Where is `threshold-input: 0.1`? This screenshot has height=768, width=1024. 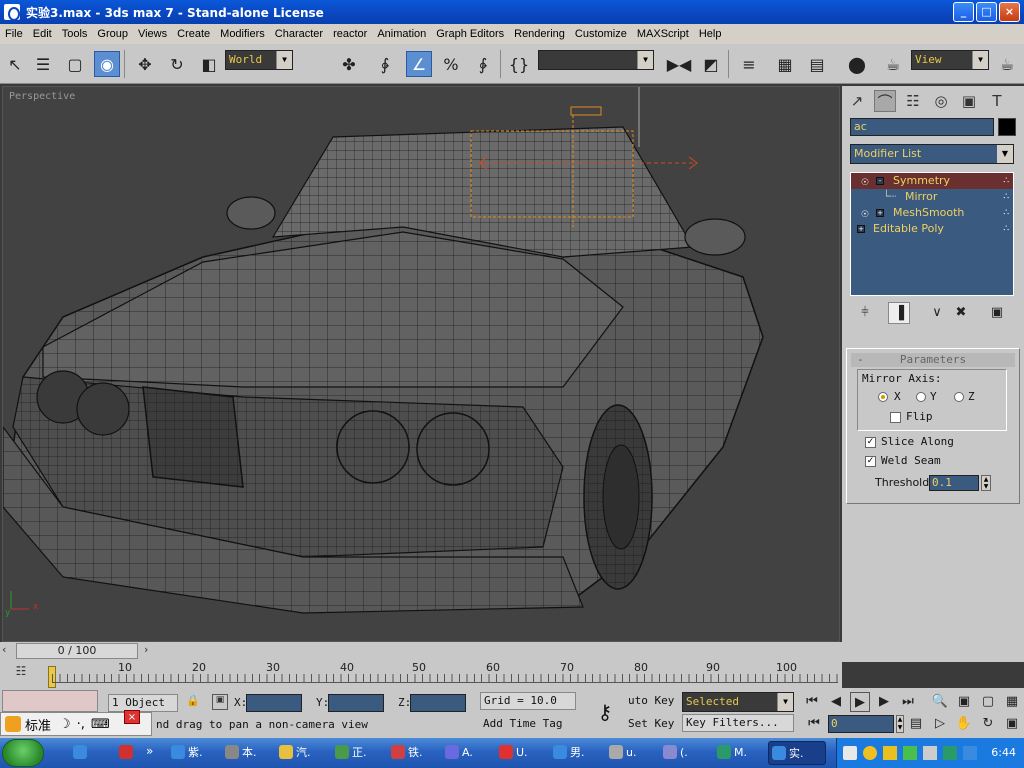
threshold-input: 0.1 is located at coordinates (954, 483).